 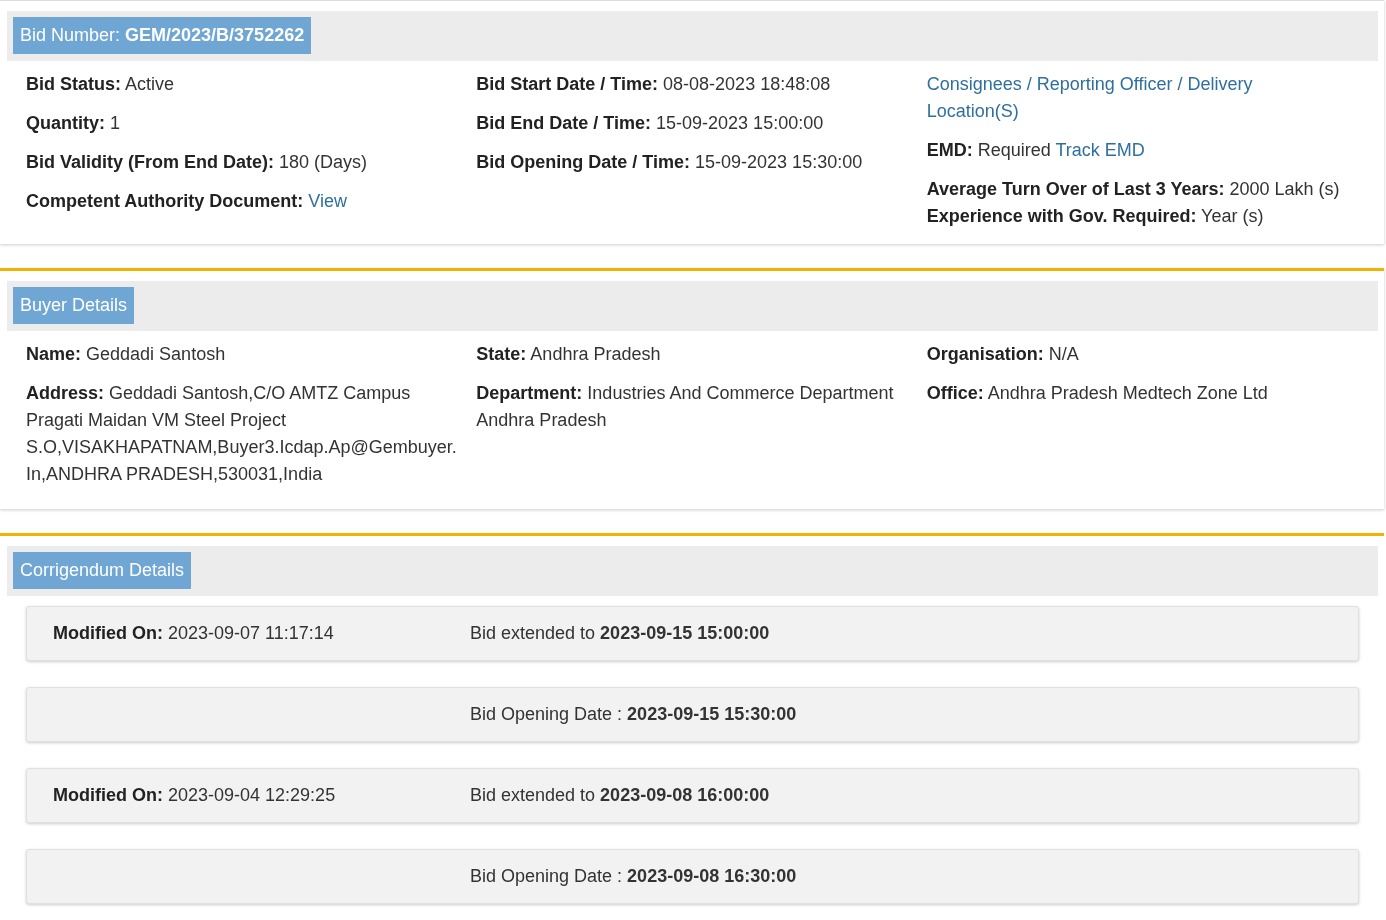 I want to click on field-text: Name: Geddadi Santosh, so click(x=126, y=354).